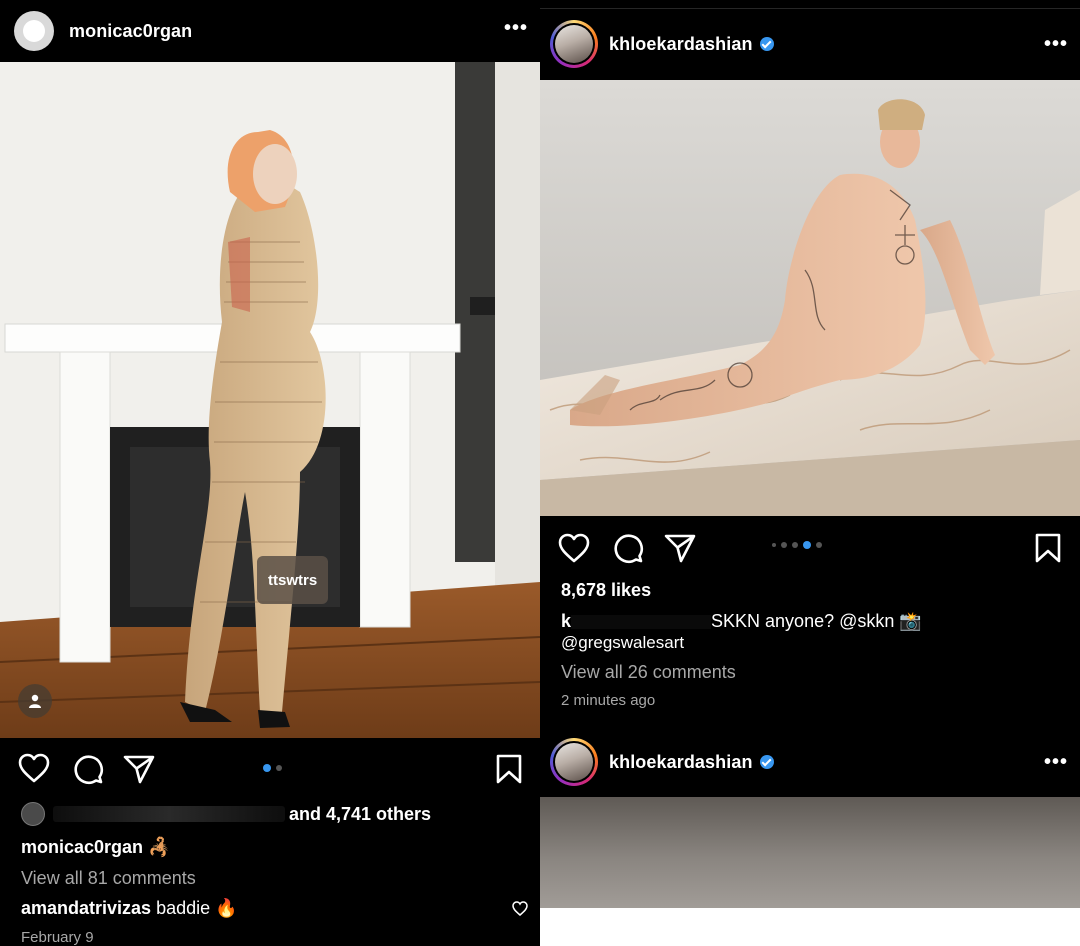 This screenshot has width=1080, height=946. Describe the element at coordinates (159, 847) in the screenshot. I see `caption-text: 🦂` at that location.